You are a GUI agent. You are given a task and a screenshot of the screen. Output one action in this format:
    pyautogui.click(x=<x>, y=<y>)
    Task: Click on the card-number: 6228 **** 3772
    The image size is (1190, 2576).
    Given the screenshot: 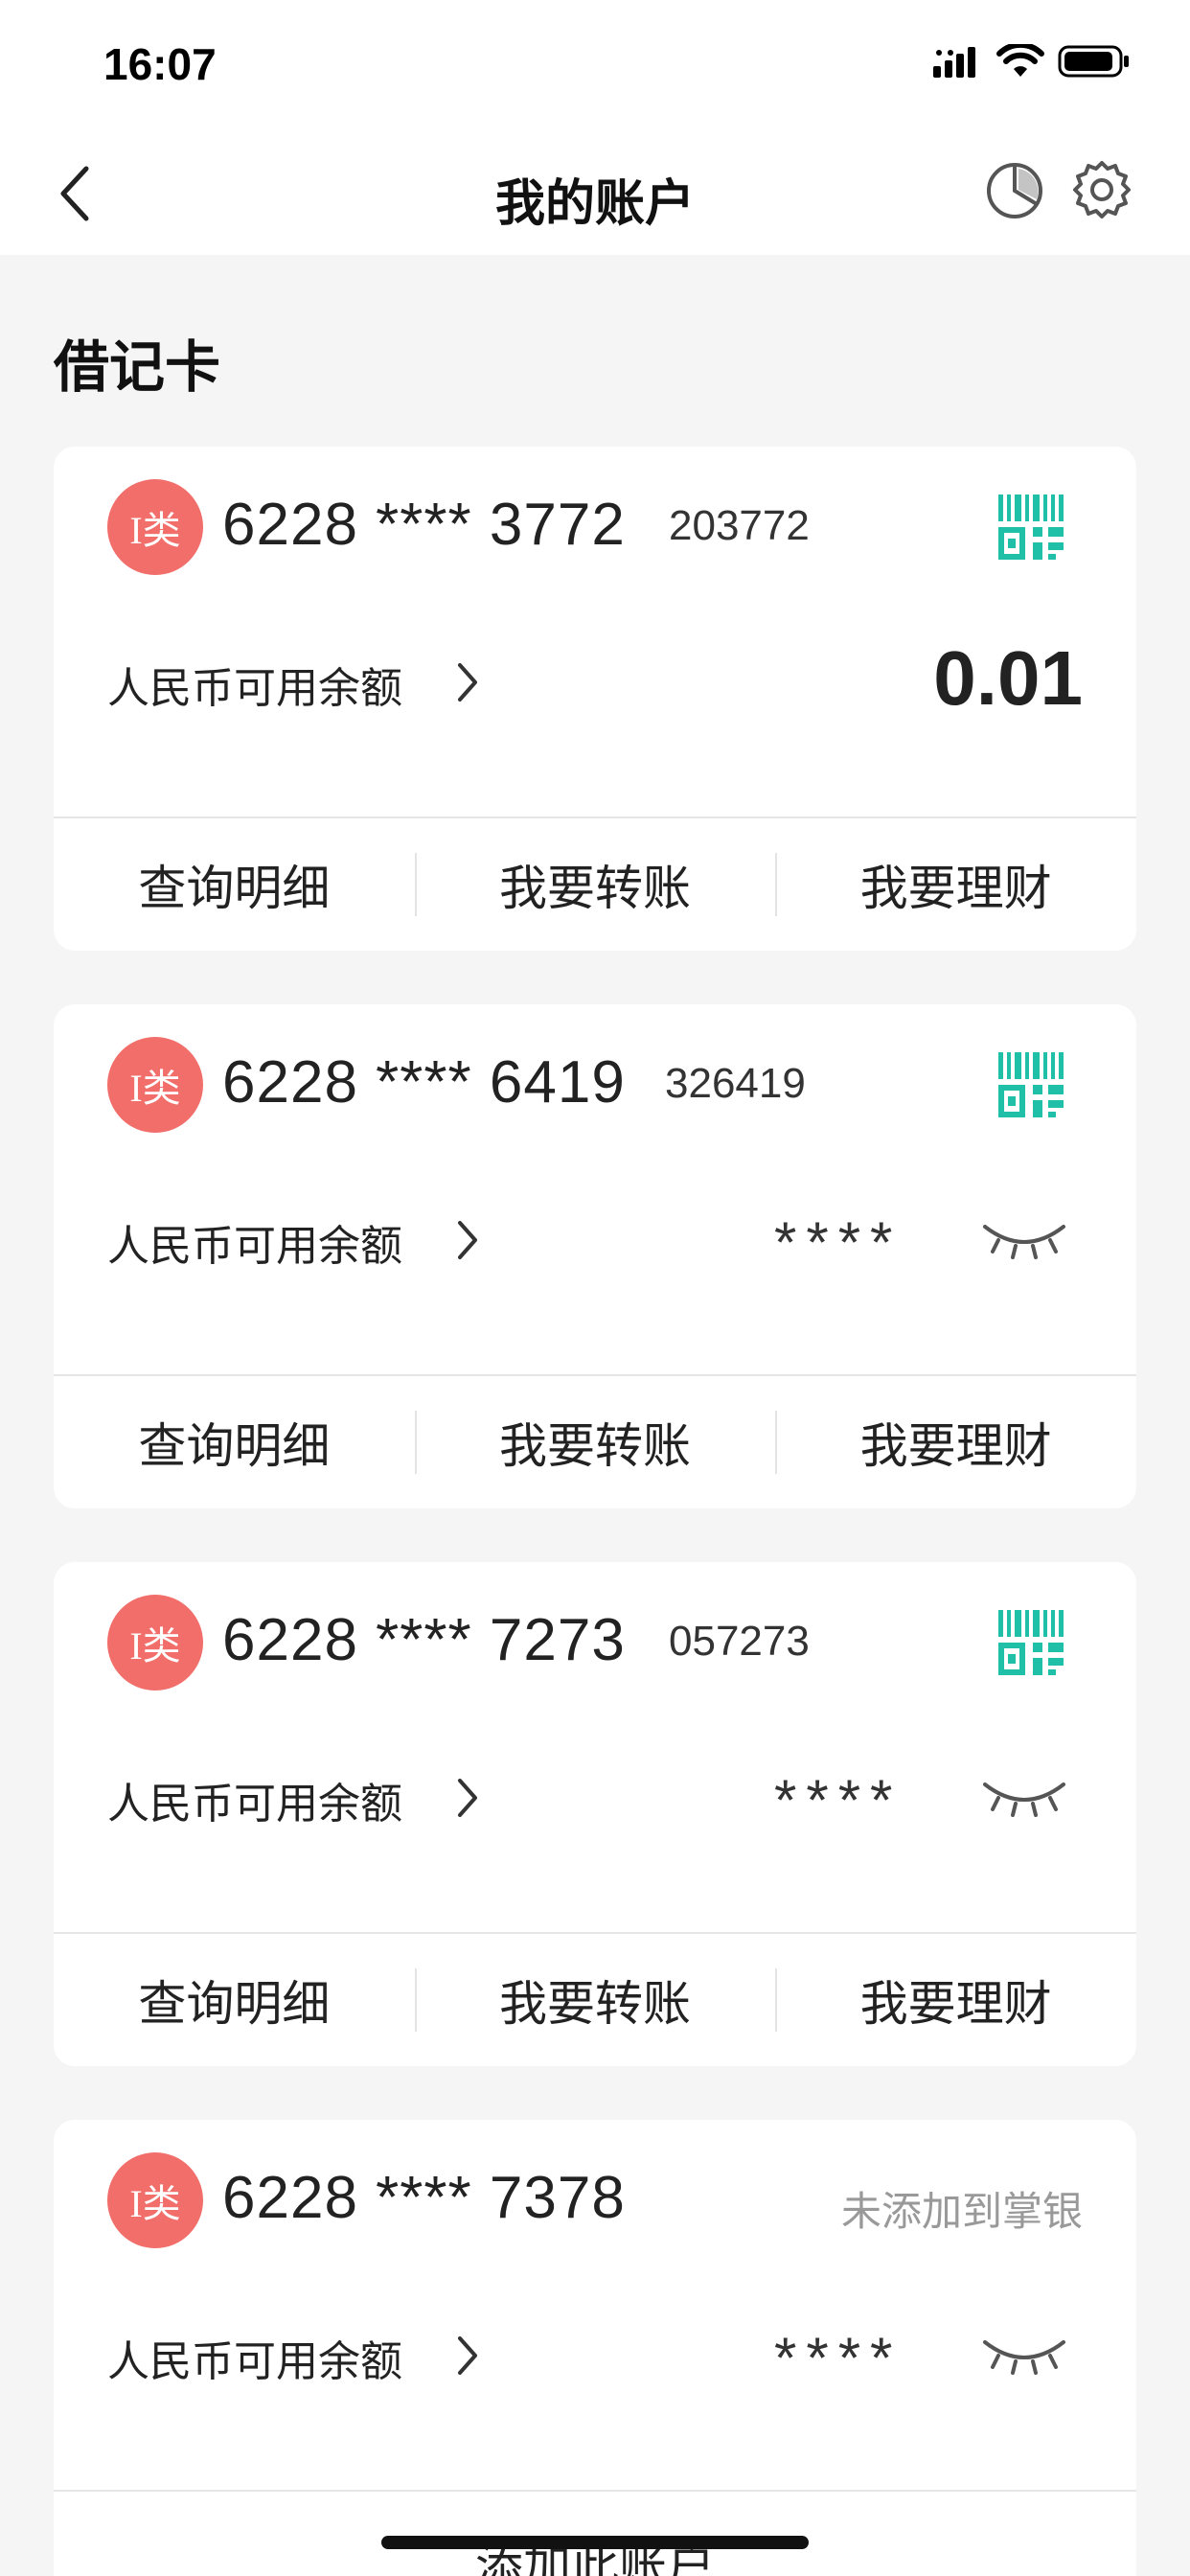 What is the action you would take?
    pyautogui.click(x=424, y=525)
    